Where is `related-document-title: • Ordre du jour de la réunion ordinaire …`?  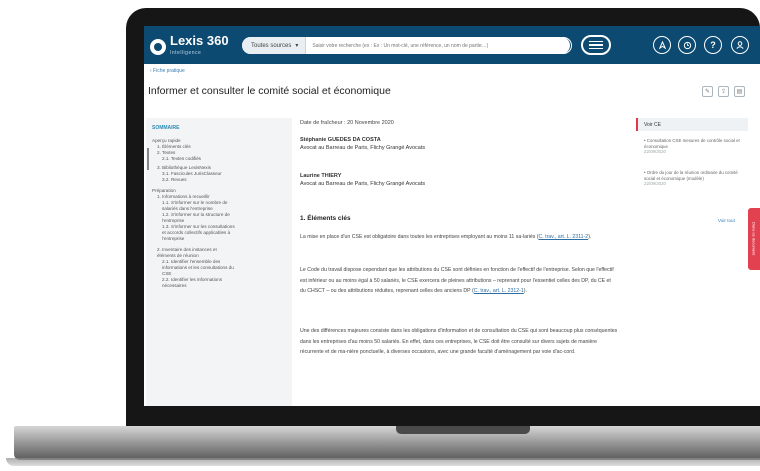 related-document-title: • Ordre du jour de la réunion ordinaire … is located at coordinates (691, 175).